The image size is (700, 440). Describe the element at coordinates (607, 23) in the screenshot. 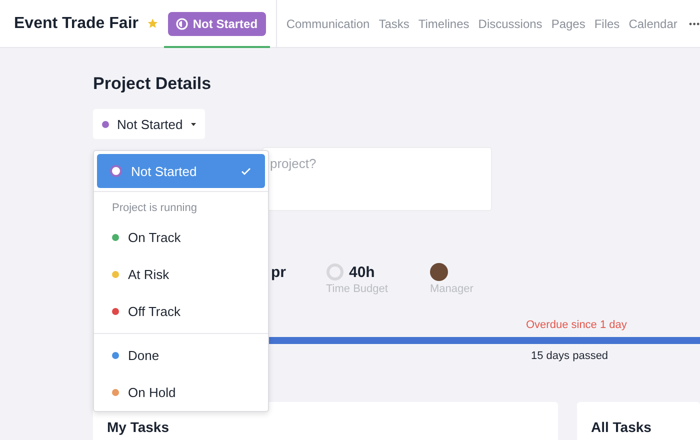

I see `nav-tab: Files` at that location.